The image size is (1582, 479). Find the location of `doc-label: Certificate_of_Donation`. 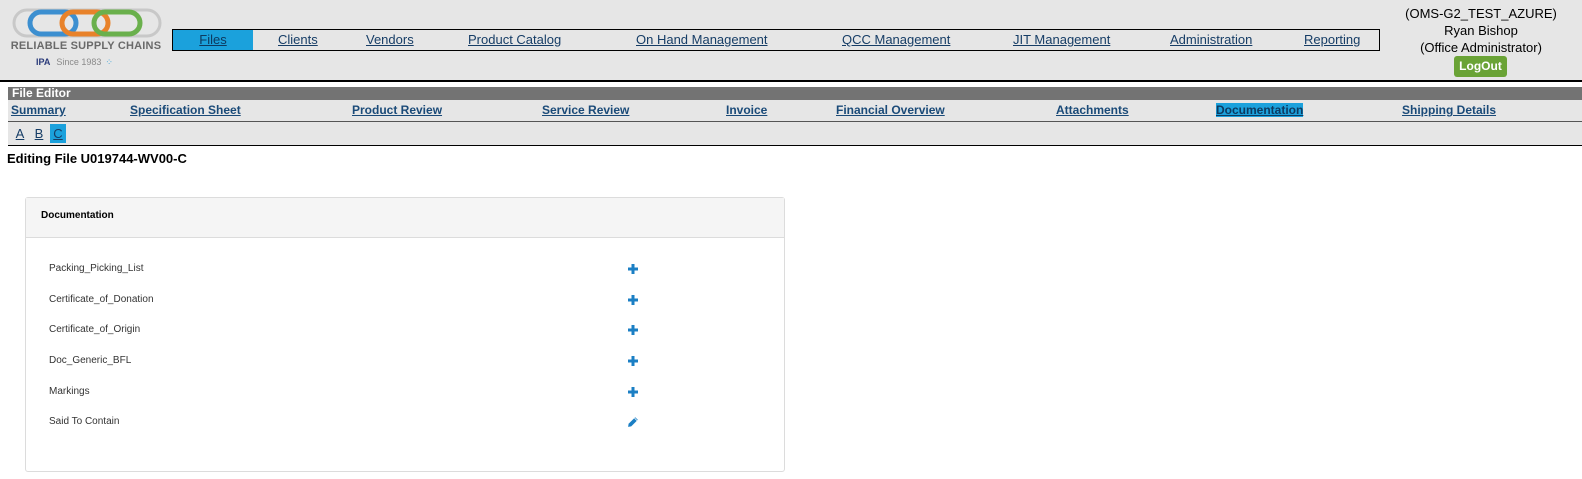

doc-label: Certificate_of_Donation is located at coordinates (101, 299).